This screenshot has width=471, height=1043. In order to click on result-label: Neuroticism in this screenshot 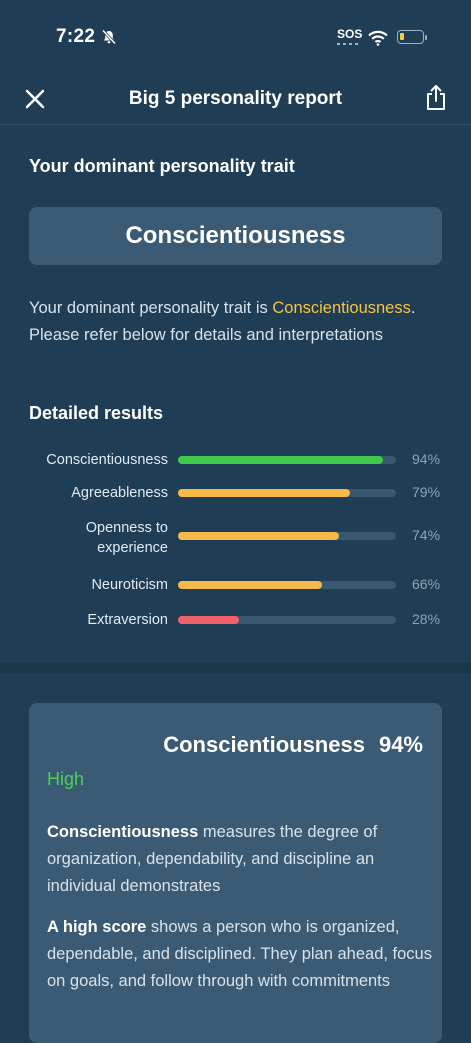, I will do `click(129, 585)`.